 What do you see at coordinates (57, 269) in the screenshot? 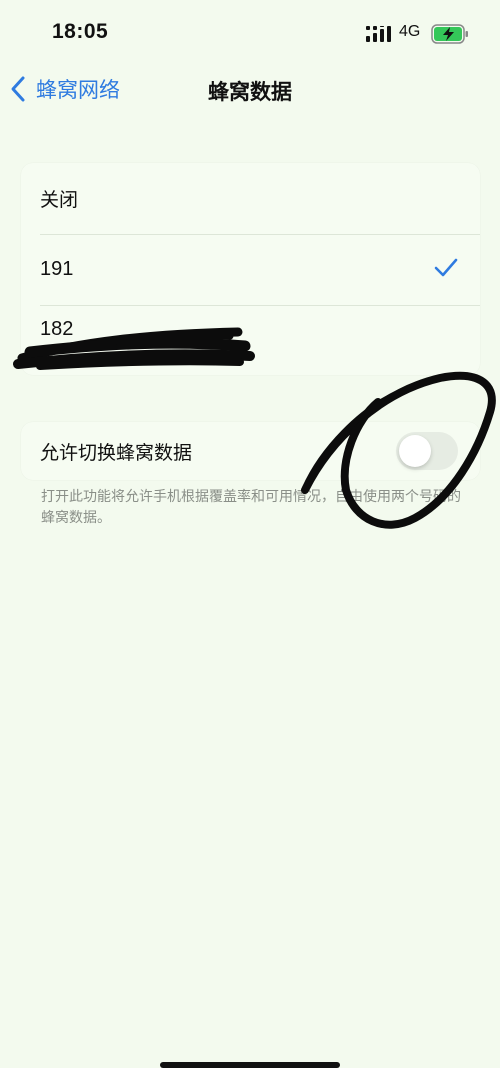
I see `option-label-191: 191` at bounding box center [57, 269].